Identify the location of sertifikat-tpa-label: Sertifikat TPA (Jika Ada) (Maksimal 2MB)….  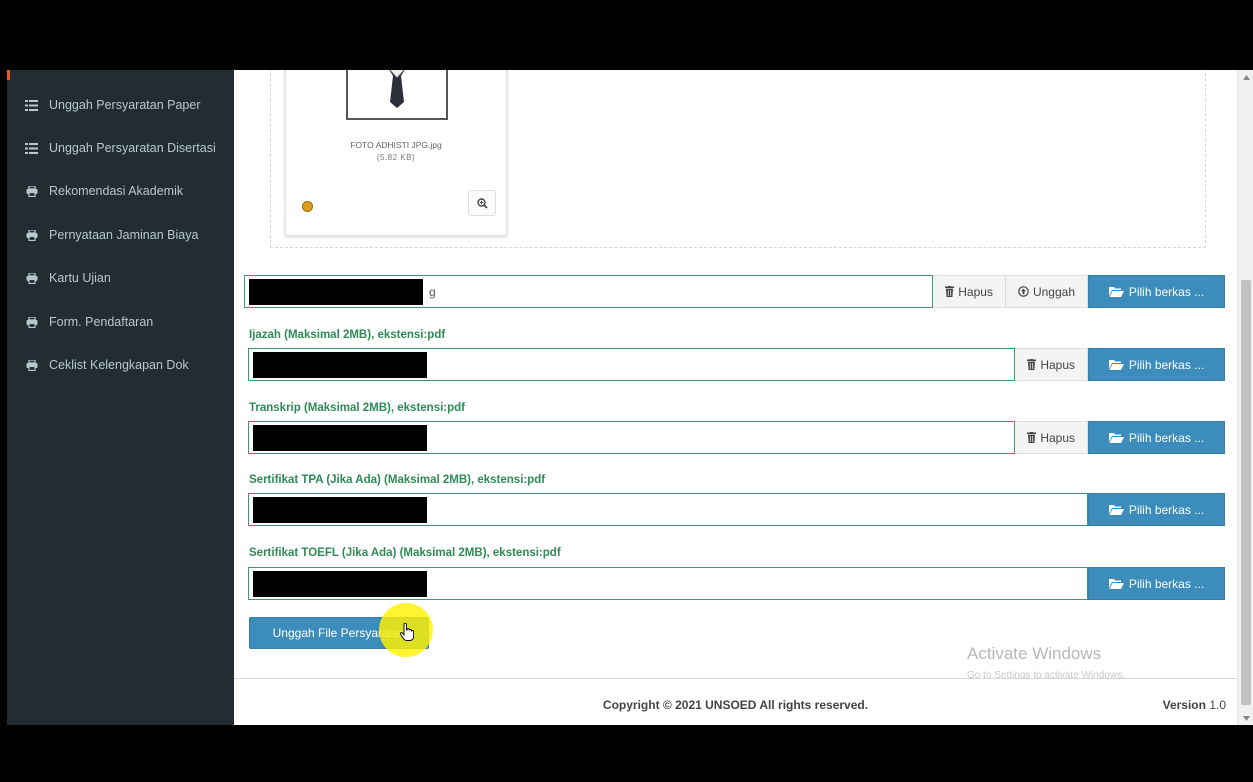
(397, 480).